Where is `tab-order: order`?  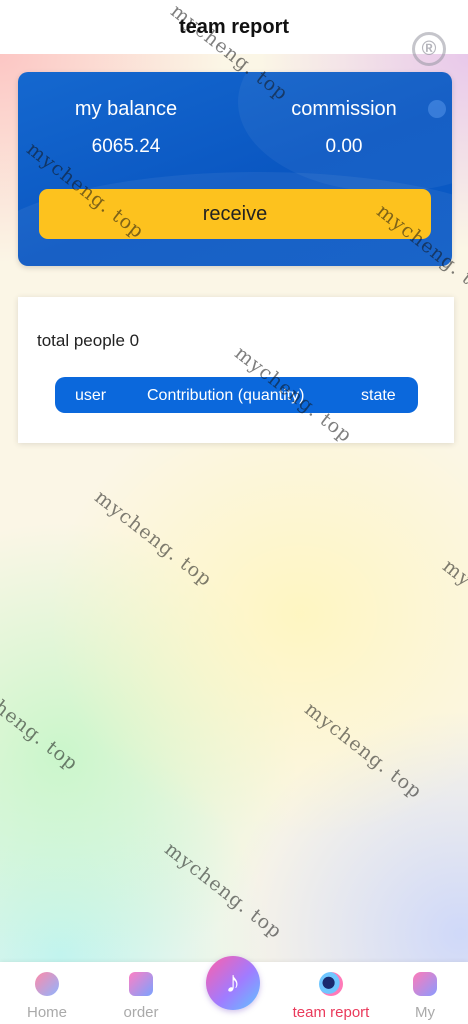
tab-order: order is located at coordinates (141, 993).